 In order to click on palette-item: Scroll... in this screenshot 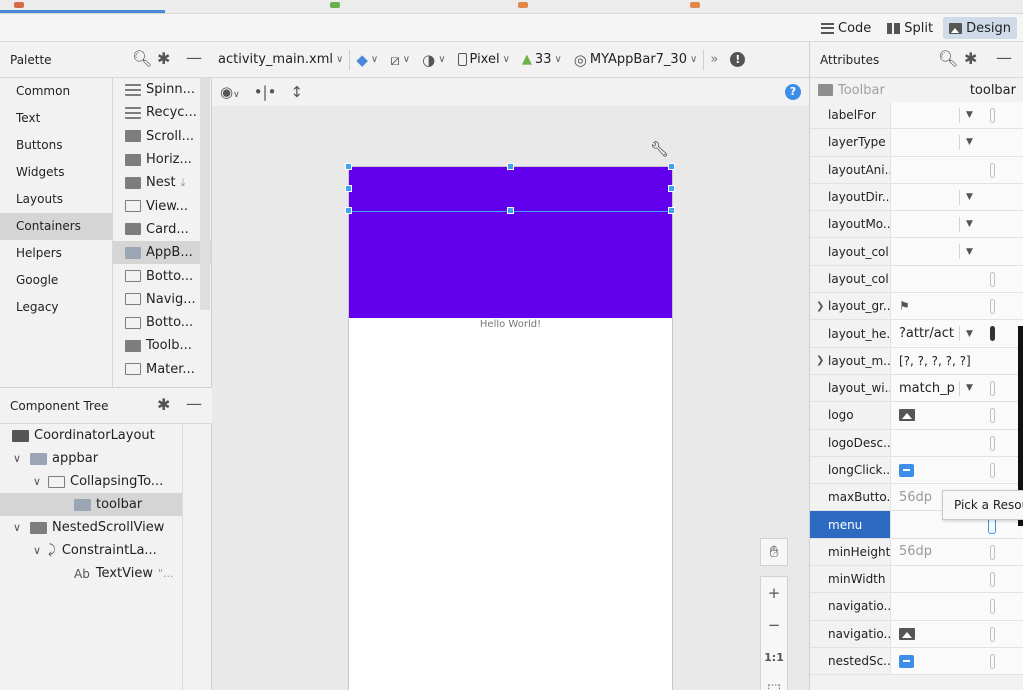, I will do `click(162, 136)`.